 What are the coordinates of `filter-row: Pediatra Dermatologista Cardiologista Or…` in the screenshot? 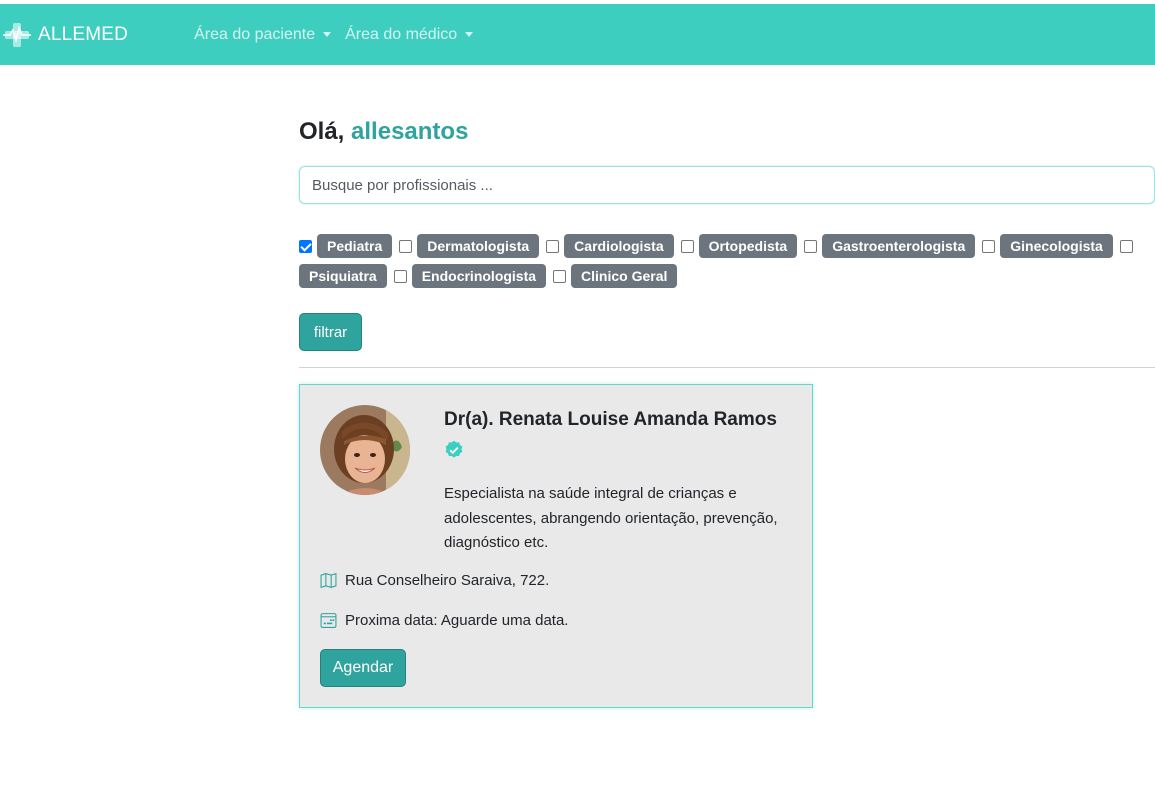 It's located at (727, 246).